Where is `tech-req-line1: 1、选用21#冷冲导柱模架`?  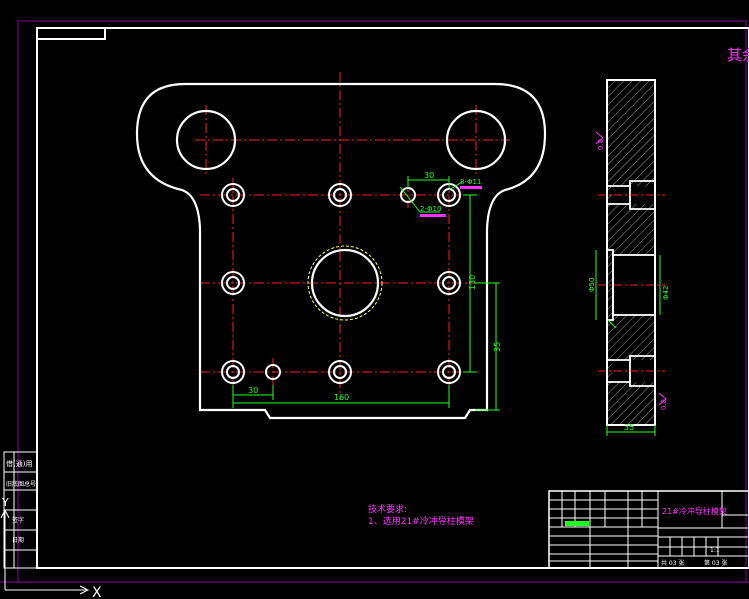 tech-req-line1: 1、选用21#冷冲导柱模架 is located at coordinates (421, 521).